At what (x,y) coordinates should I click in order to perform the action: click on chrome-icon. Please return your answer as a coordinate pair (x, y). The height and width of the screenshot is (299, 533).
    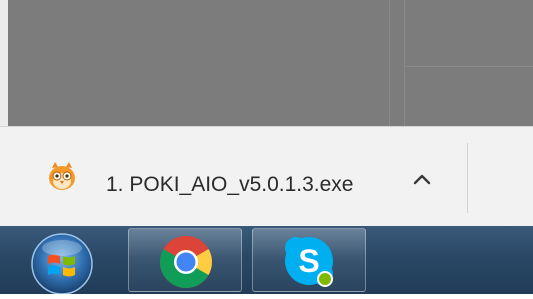
    Looking at the image, I should click on (186, 262).